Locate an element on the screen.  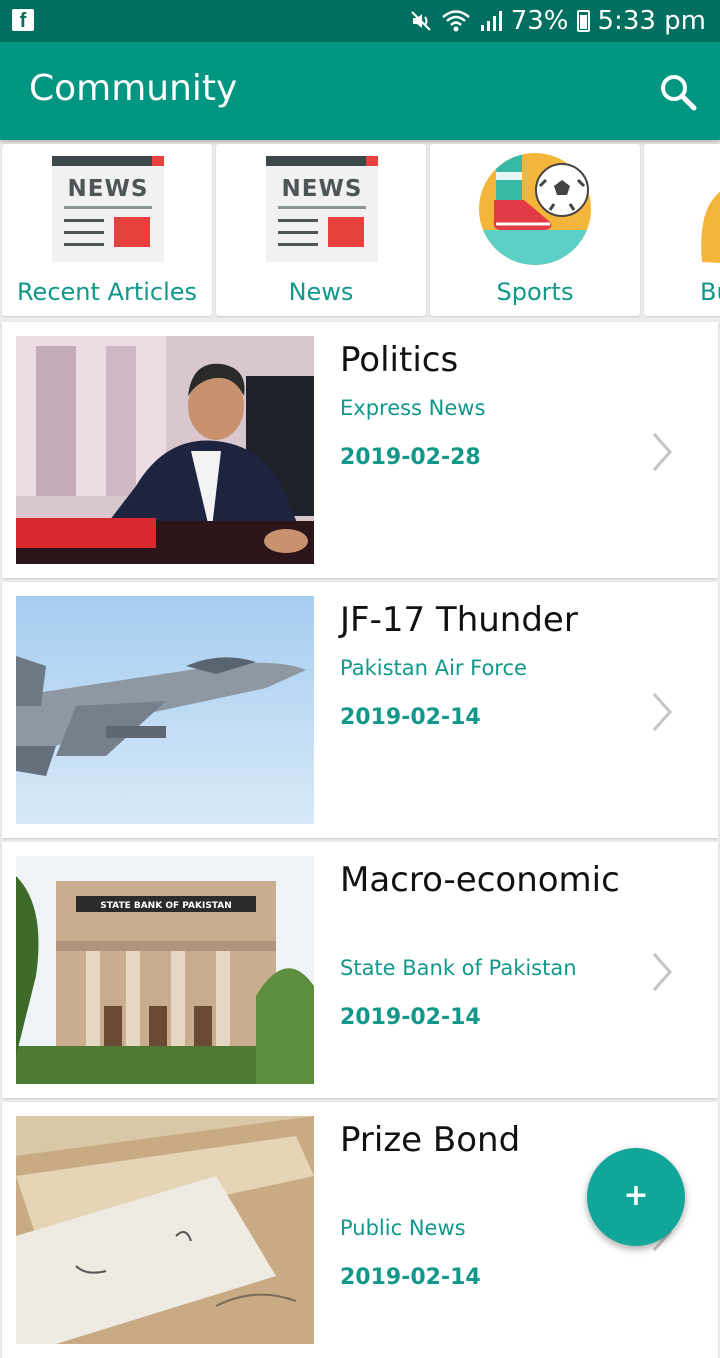
category-recent-articles: NEWS Recent Articles is located at coordinates (107, 230).